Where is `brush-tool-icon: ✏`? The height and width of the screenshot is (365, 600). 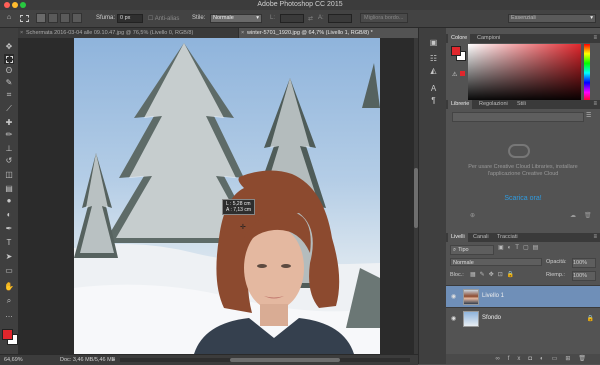 brush-tool-icon: ✏ is located at coordinates (9, 135).